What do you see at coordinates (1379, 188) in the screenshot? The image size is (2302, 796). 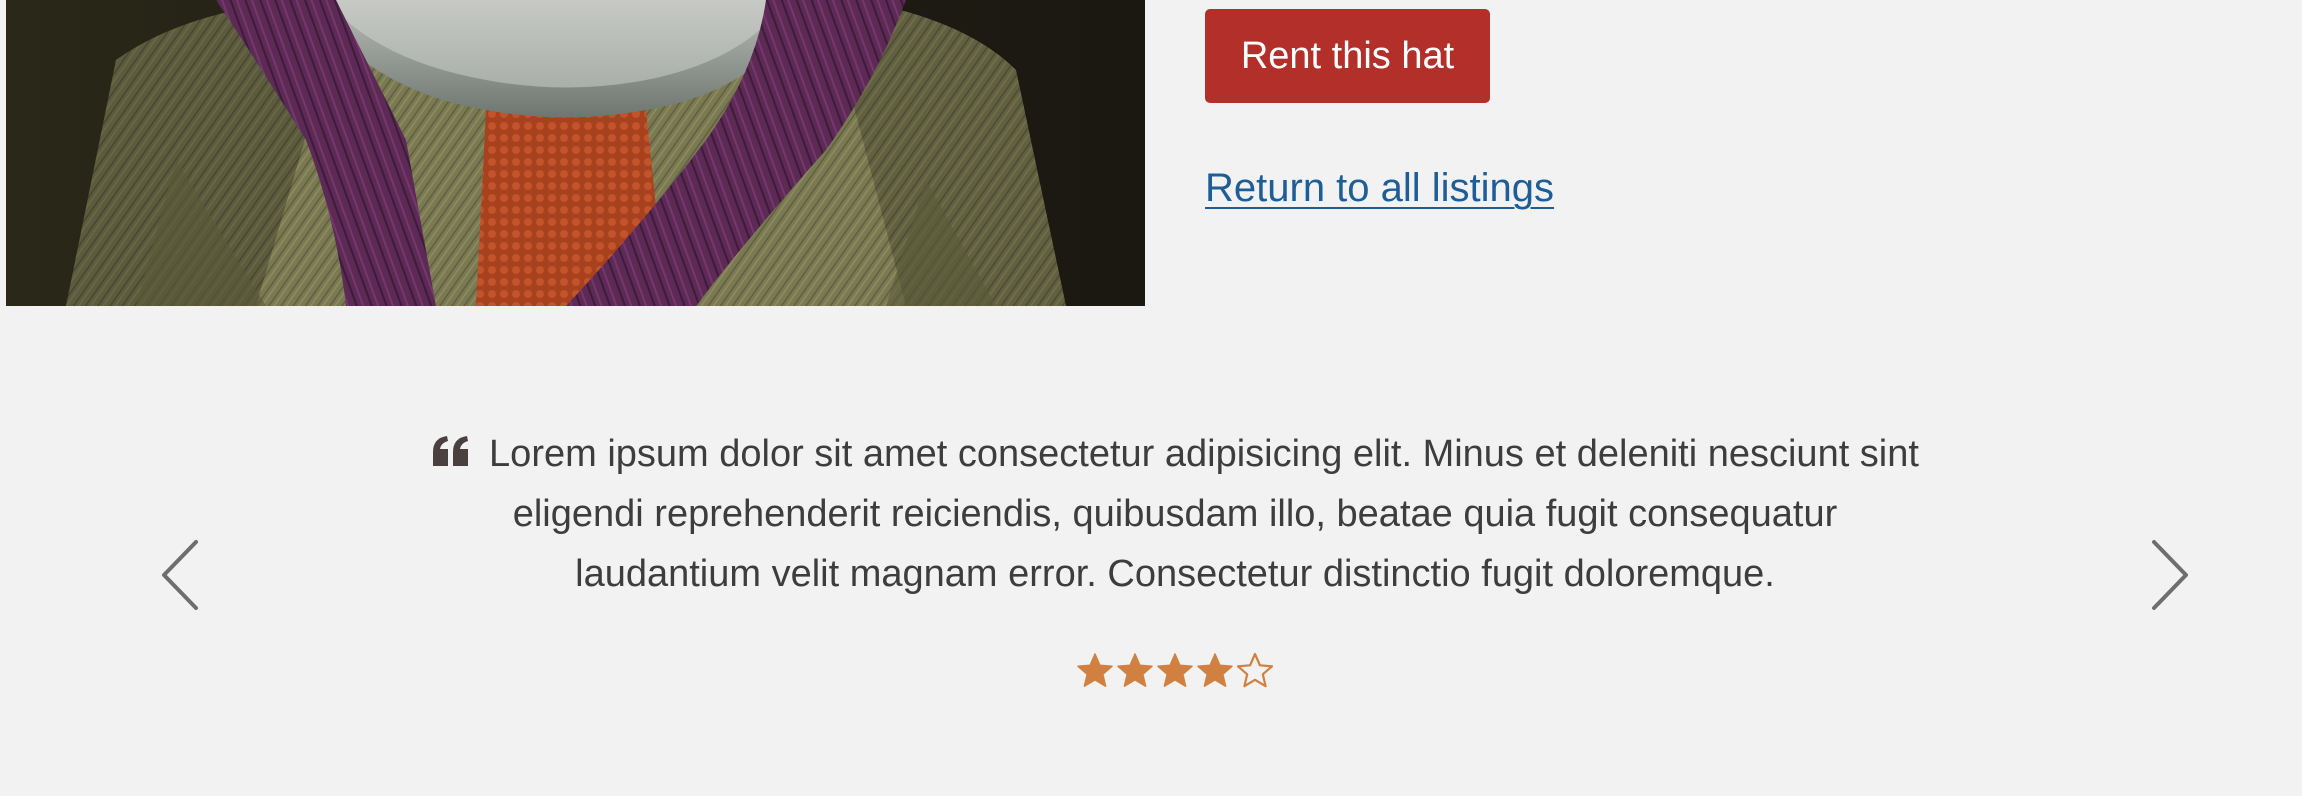 I see `return-to-listings-link: Return to all listings` at bounding box center [1379, 188].